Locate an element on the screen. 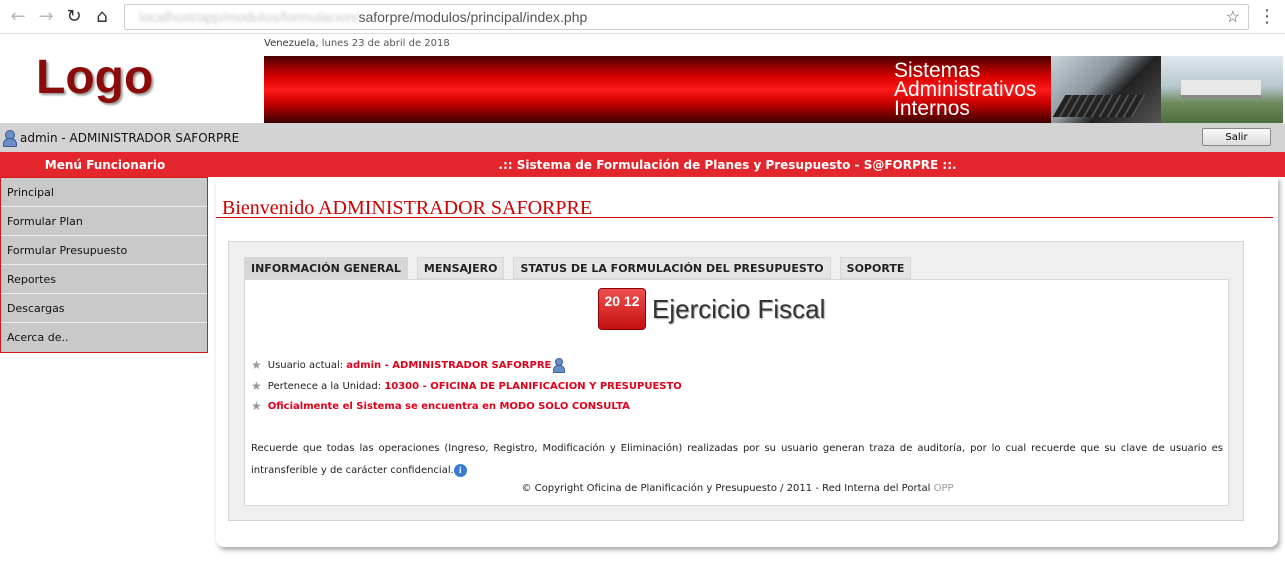 Image resolution: width=1285 pixels, height=568 pixels. arrow-left-icon: ← is located at coordinates (18, 17).